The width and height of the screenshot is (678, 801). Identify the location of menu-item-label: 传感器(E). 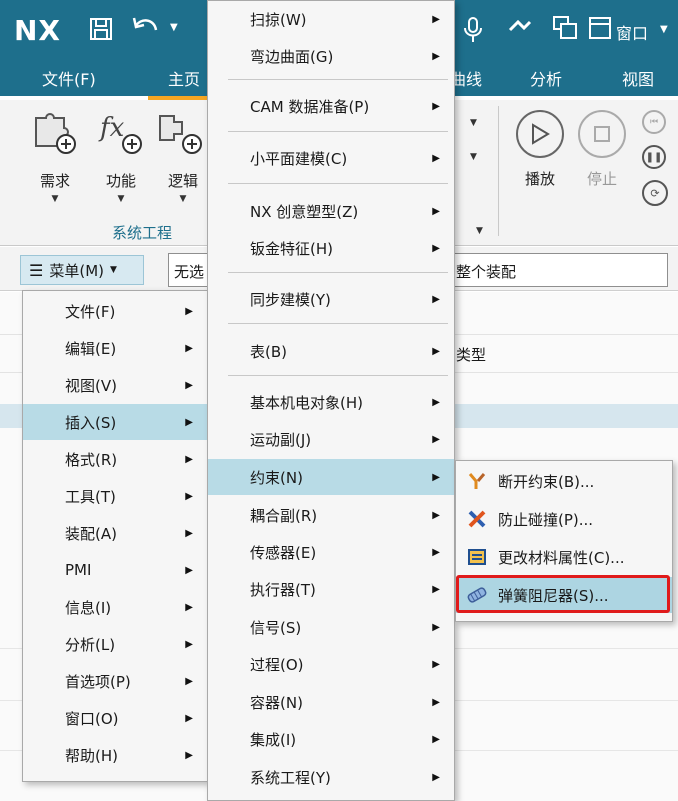
(283, 552).